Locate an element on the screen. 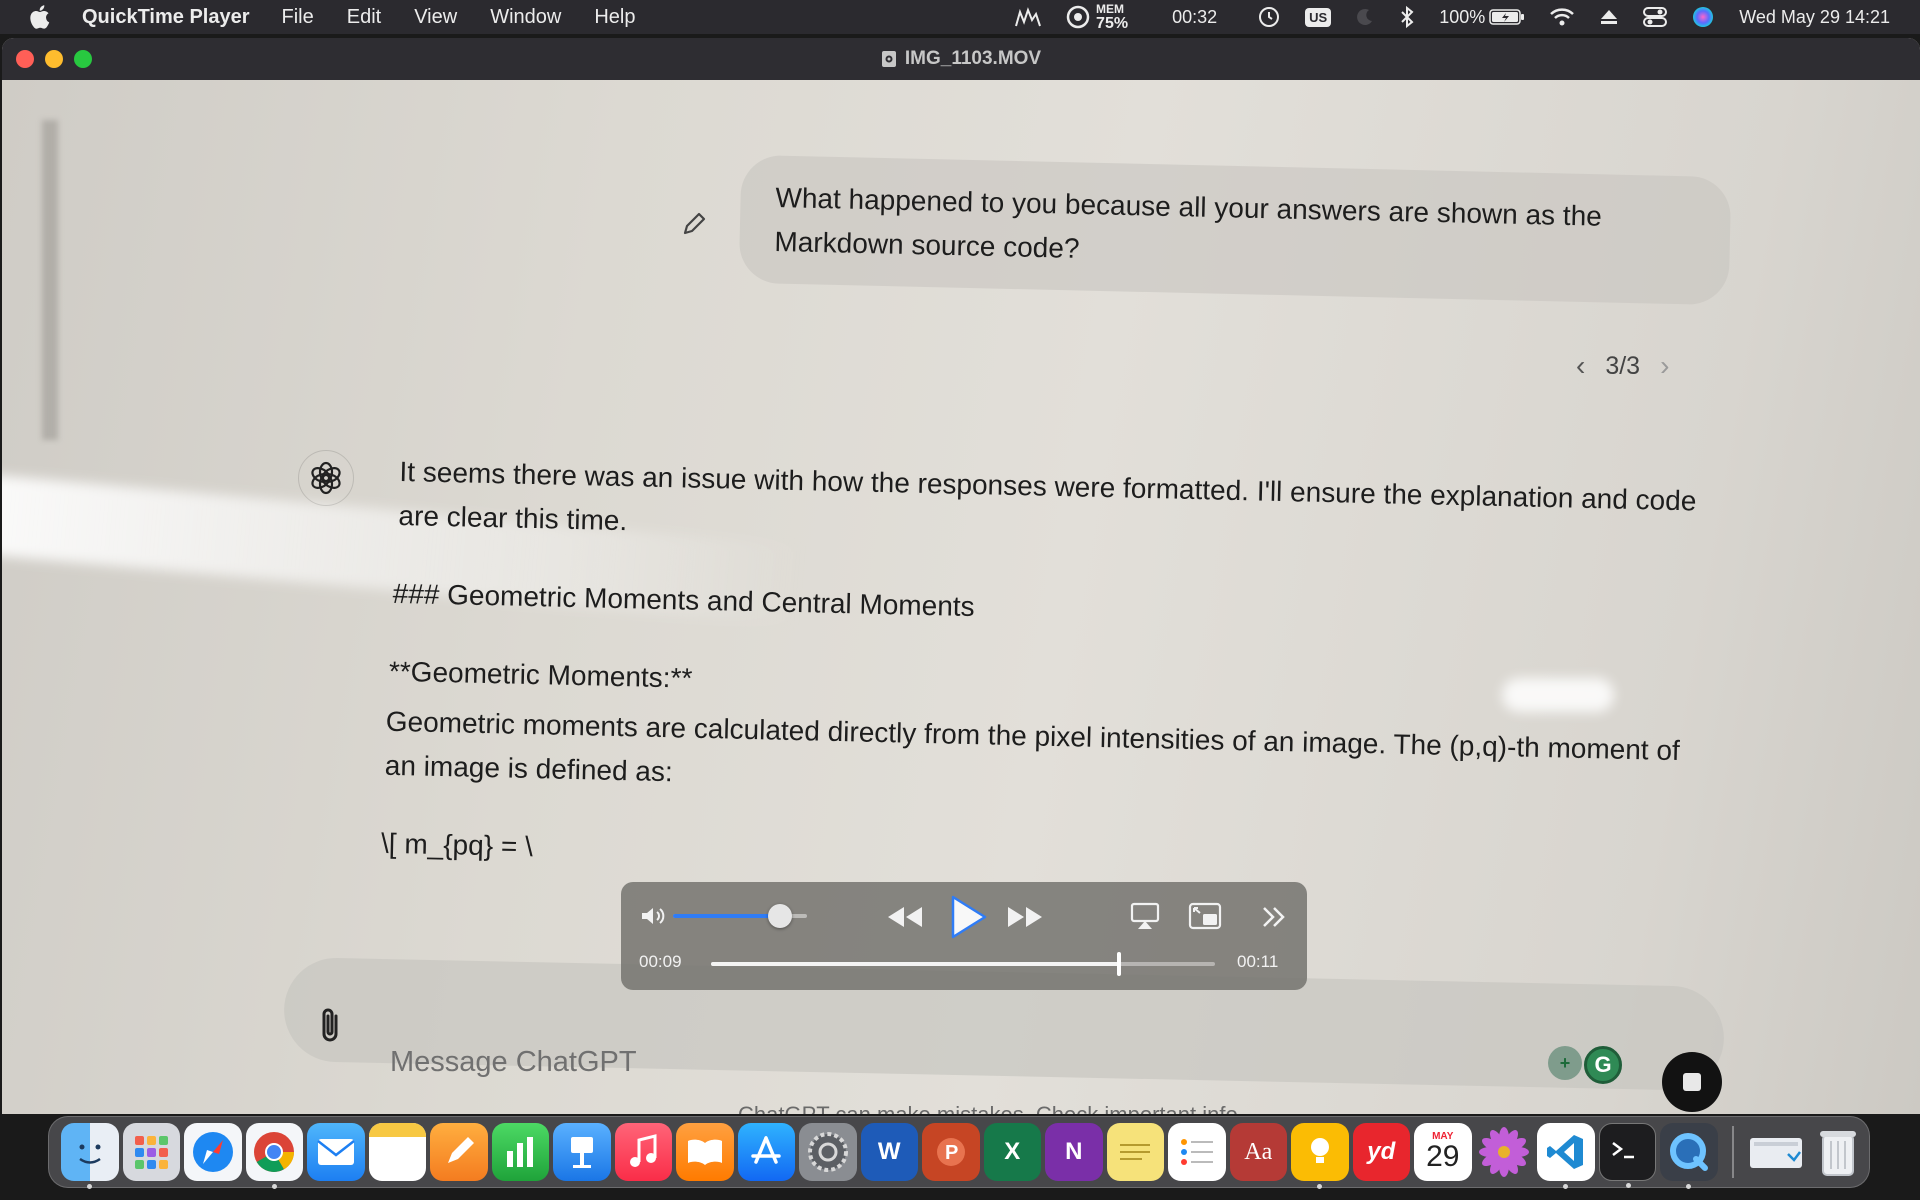 The width and height of the screenshot is (1920, 1200). reminders-icon is located at coordinates (1197, 1152).